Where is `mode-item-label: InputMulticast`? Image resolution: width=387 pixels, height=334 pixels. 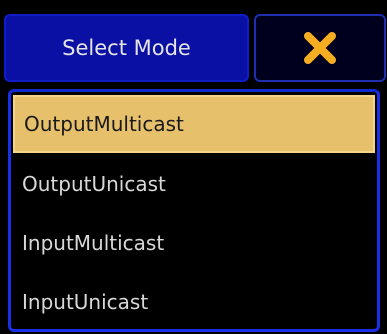
mode-item-label: InputMulticast is located at coordinates (93, 243).